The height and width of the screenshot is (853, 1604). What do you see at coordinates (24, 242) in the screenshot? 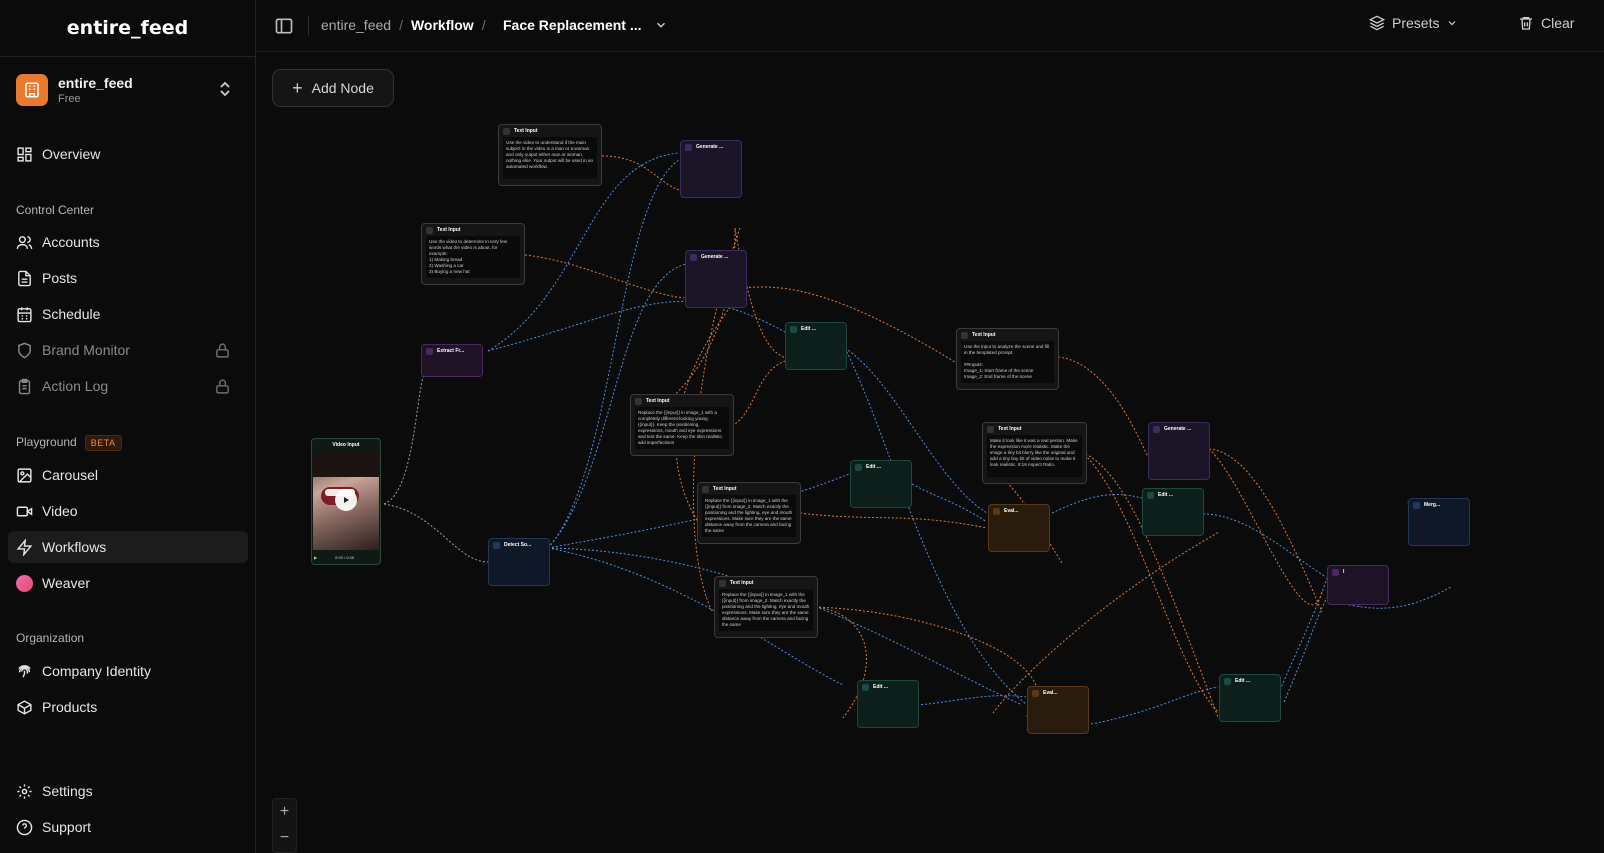
I see `users-icon` at bounding box center [24, 242].